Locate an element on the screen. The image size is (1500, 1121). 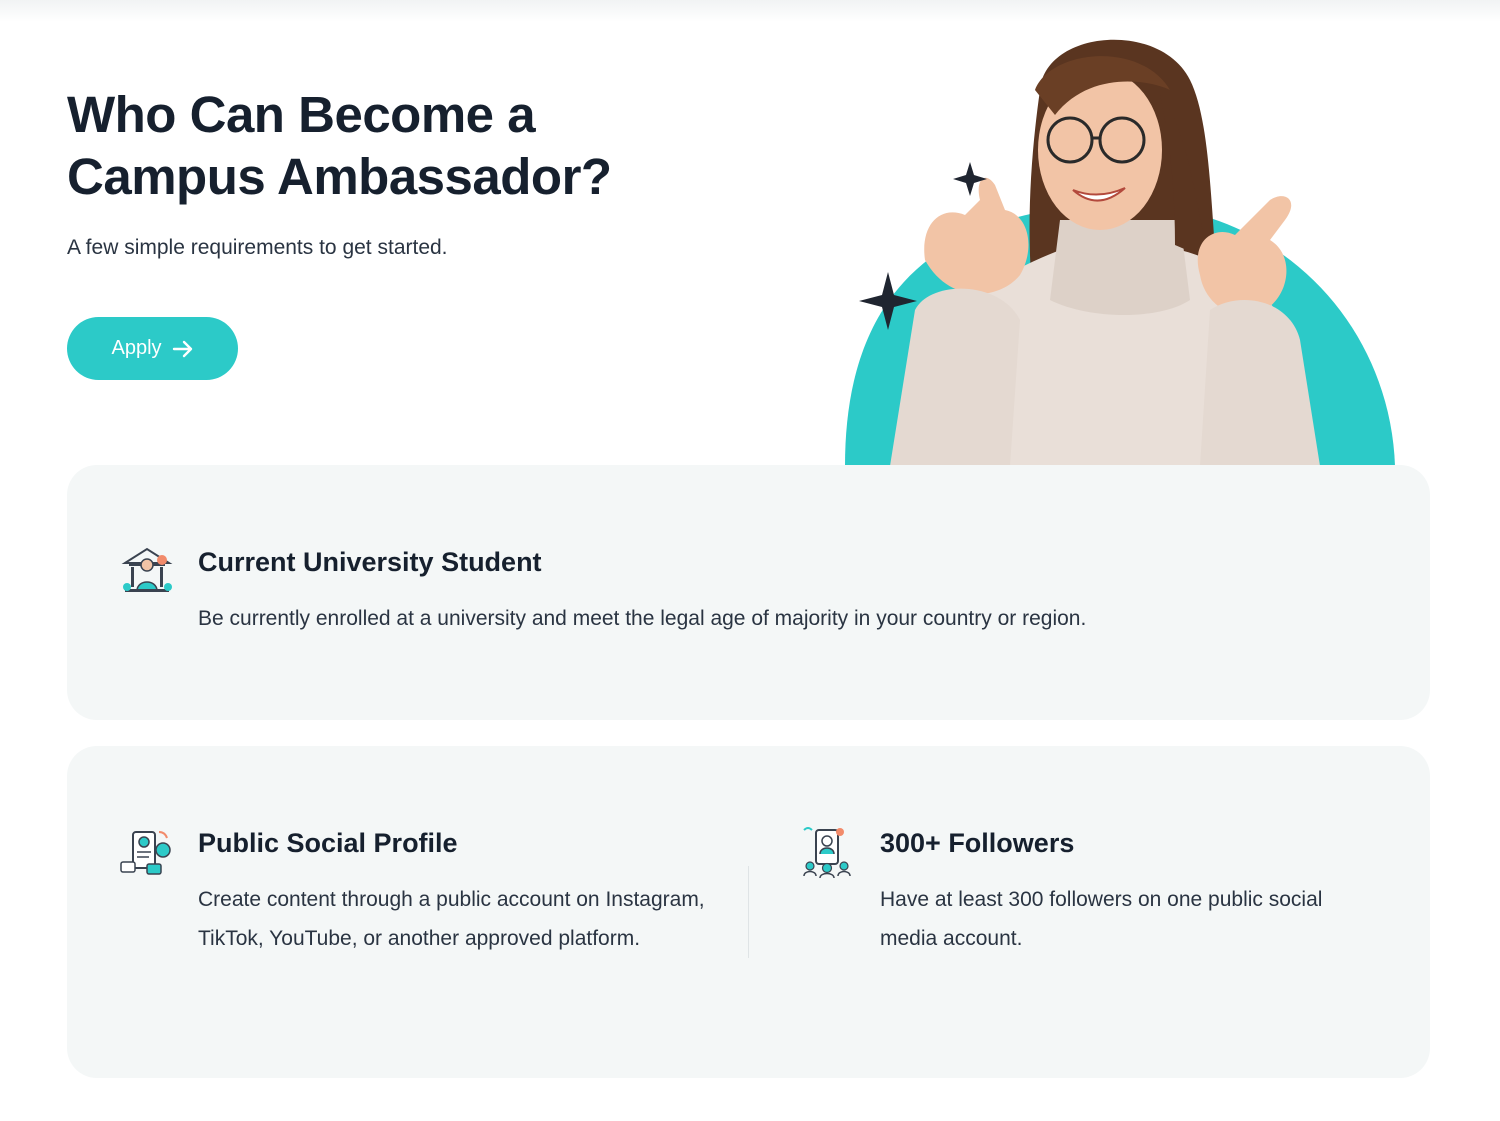
arrow-right-icon is located at coordinates (183, 349).